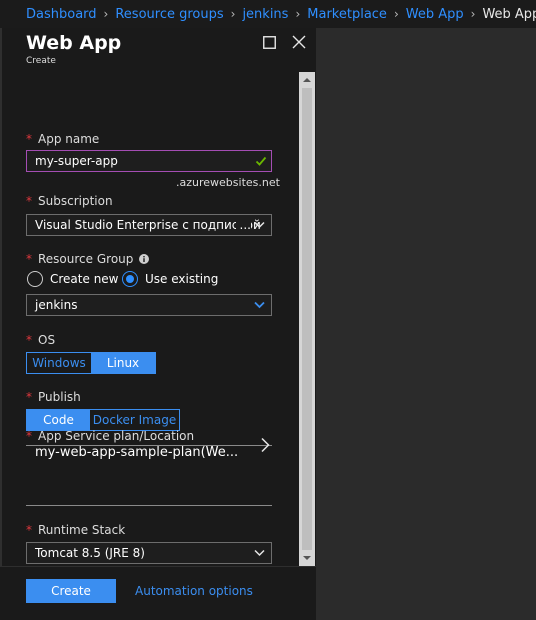 The height and width of the screenshot is (620, 536). I want to click on scroll-up-arrow-icon, so click(307, 80).